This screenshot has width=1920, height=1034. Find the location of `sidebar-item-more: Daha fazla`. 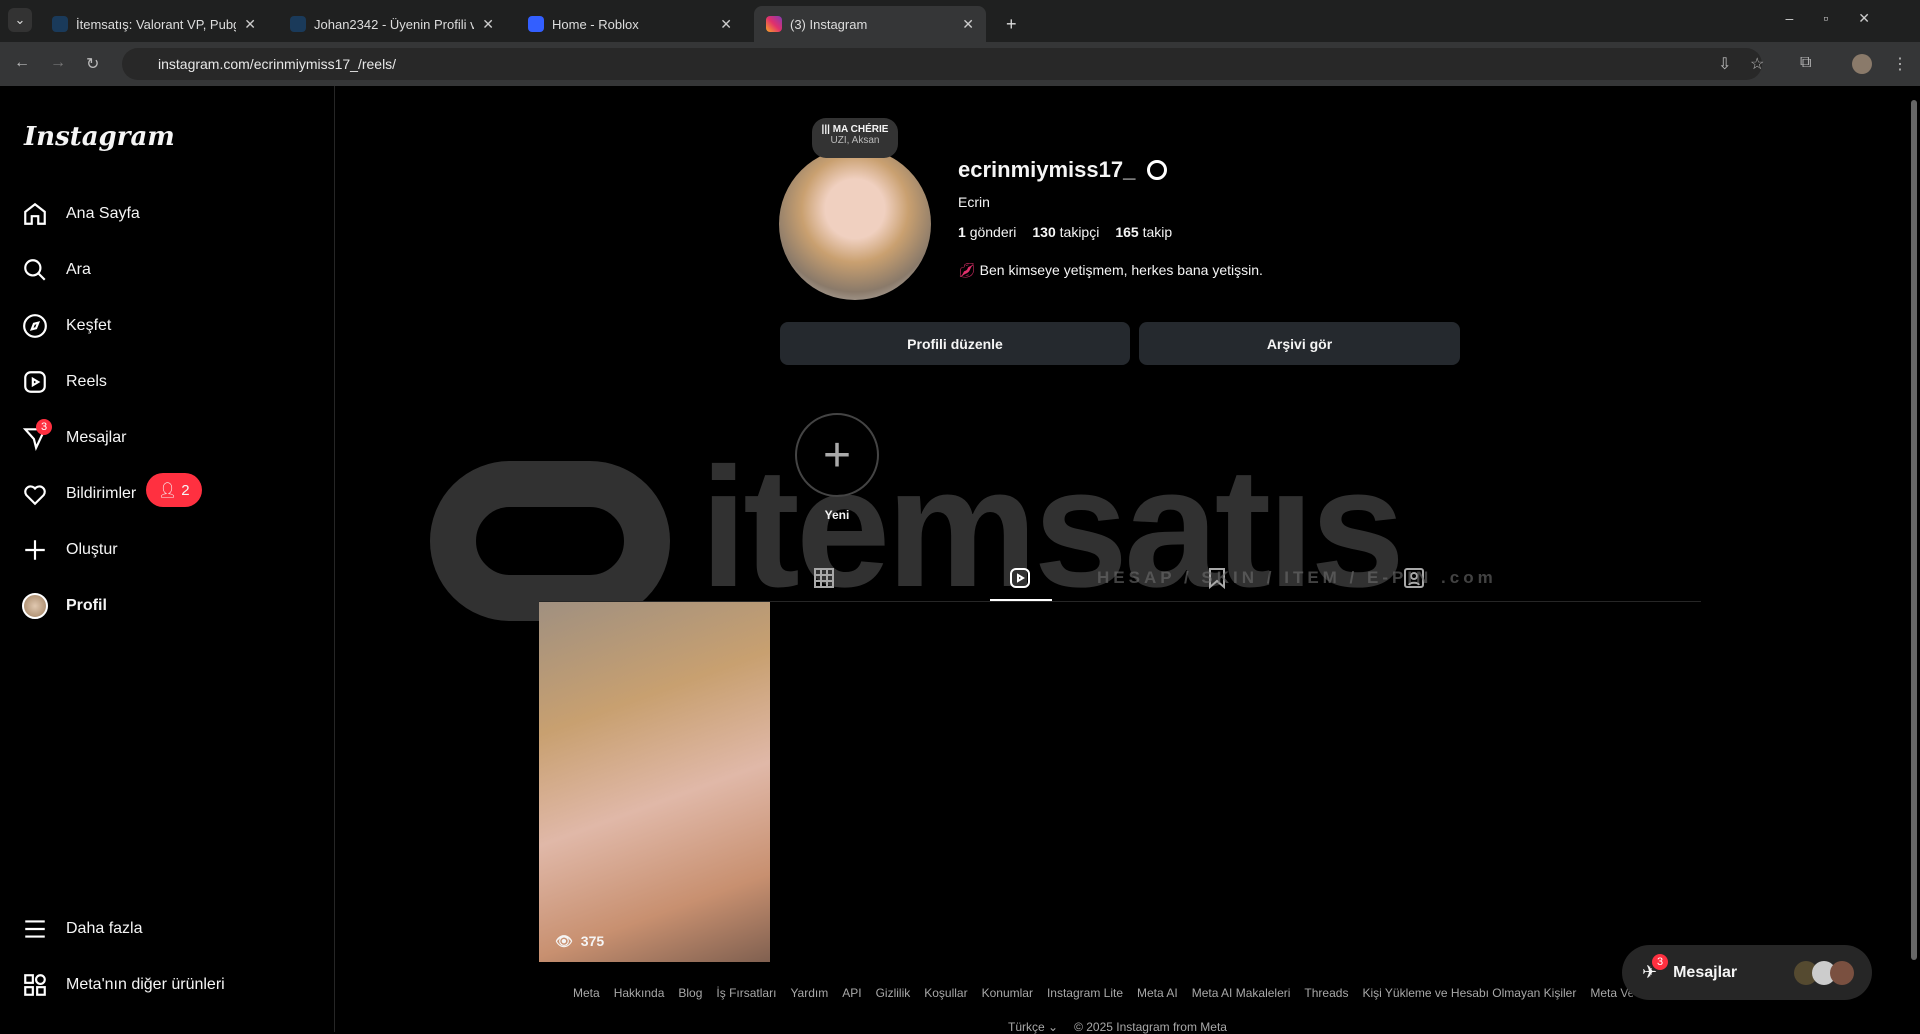

sidebar-item-more: Daha fazla is located at coordinates (82, 929).